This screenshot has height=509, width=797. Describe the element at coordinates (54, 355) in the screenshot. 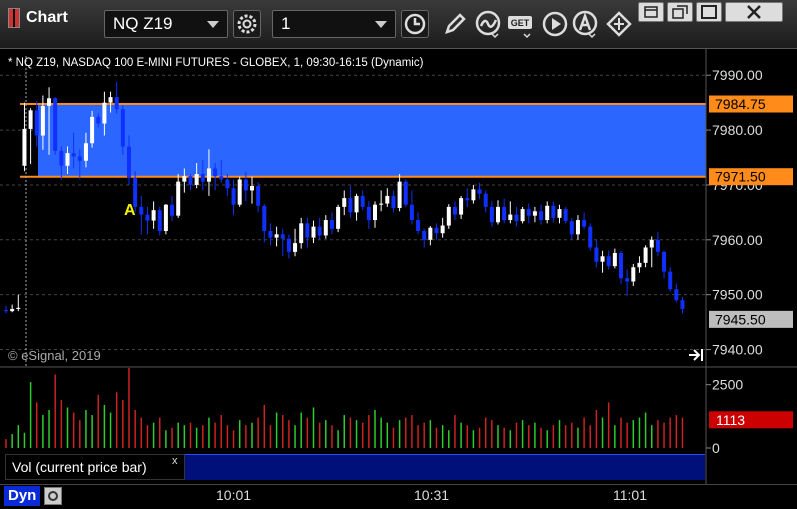

I see `esignal-watermark: © eSignal, 2019` at that location.